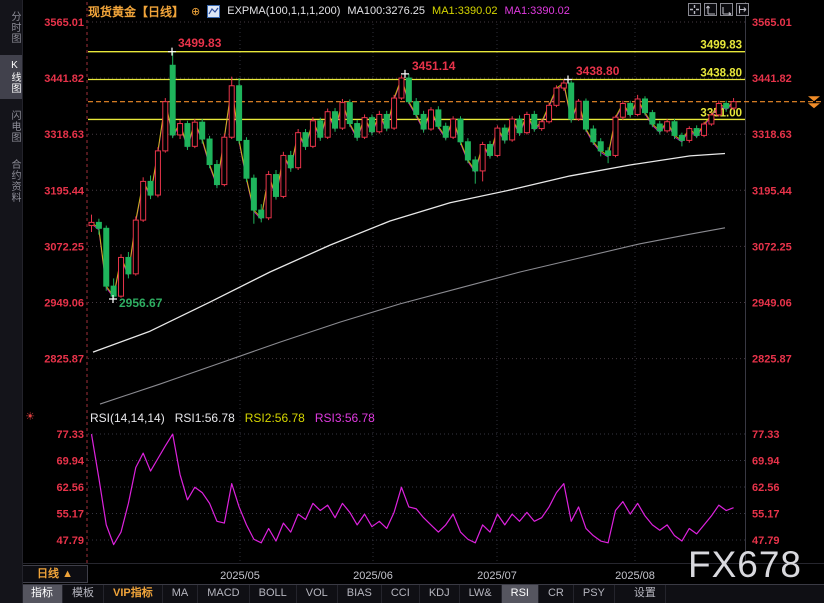 The width and height of the screenshot is (824, 603). Describe the element at coordinates (284, 11) in the screenshot. I see `indicator-formula: EXPMA(100,1,1,1,200)` at that location.